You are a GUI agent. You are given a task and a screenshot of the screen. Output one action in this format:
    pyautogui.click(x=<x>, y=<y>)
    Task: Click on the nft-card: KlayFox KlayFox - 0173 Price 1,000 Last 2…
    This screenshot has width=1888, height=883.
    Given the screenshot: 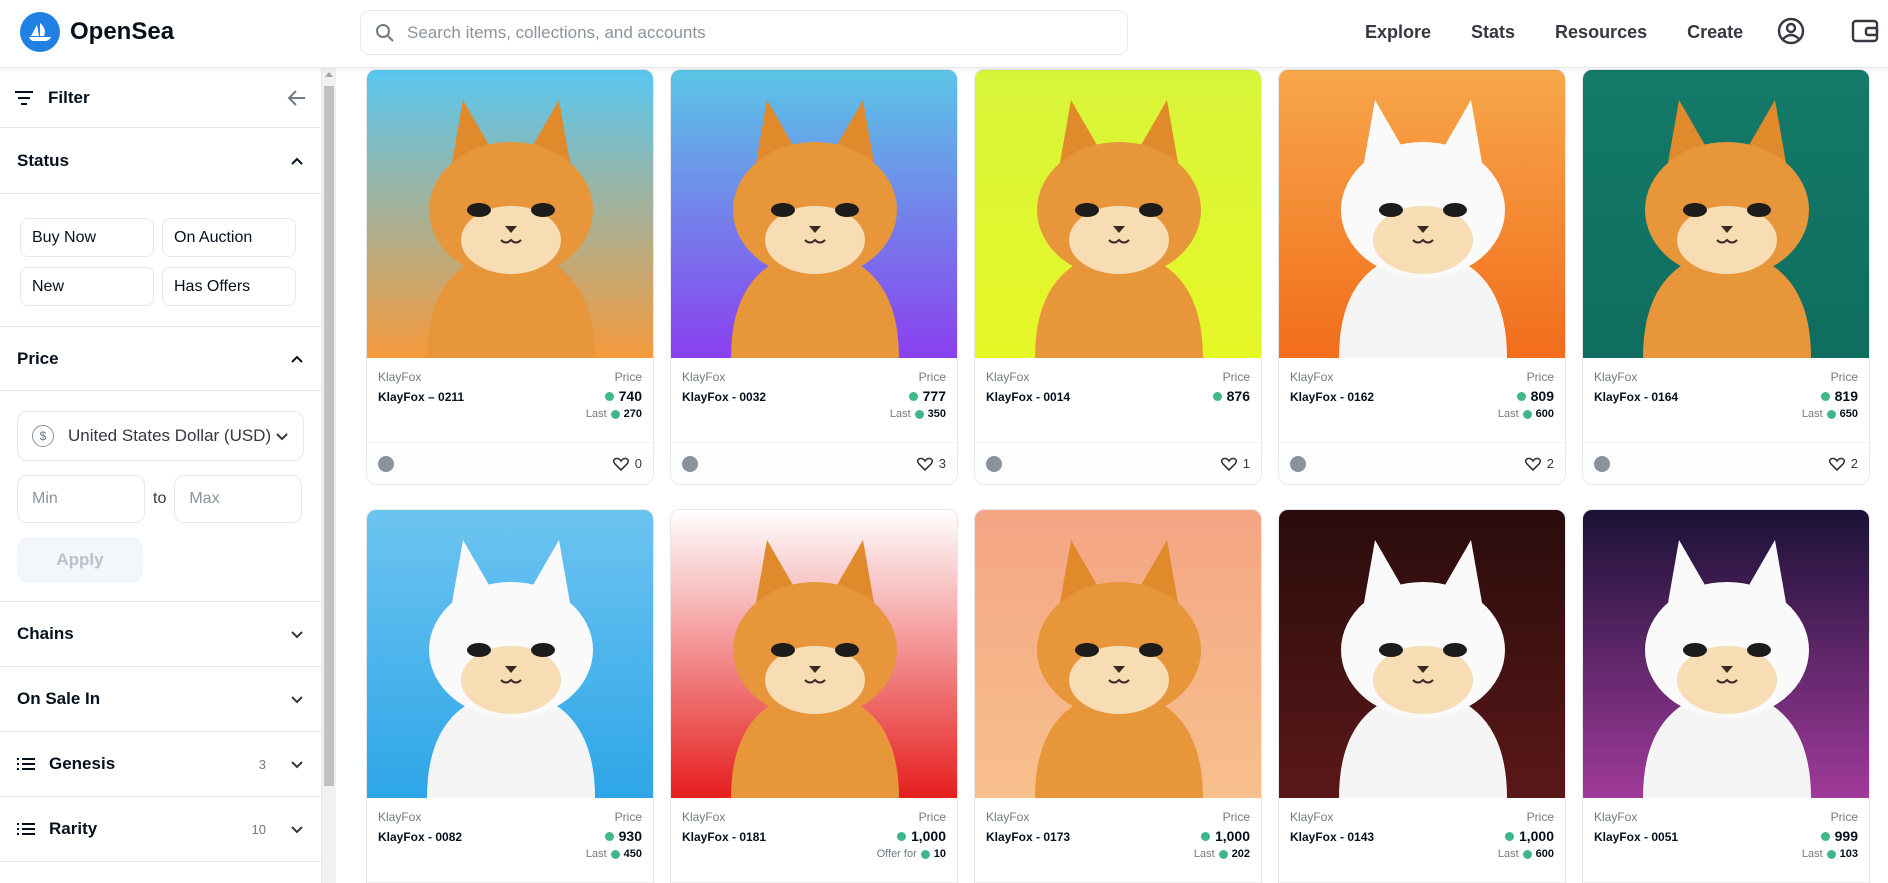 What is the action you would take?
    pyautogui.click(x=1118, y=696)
    